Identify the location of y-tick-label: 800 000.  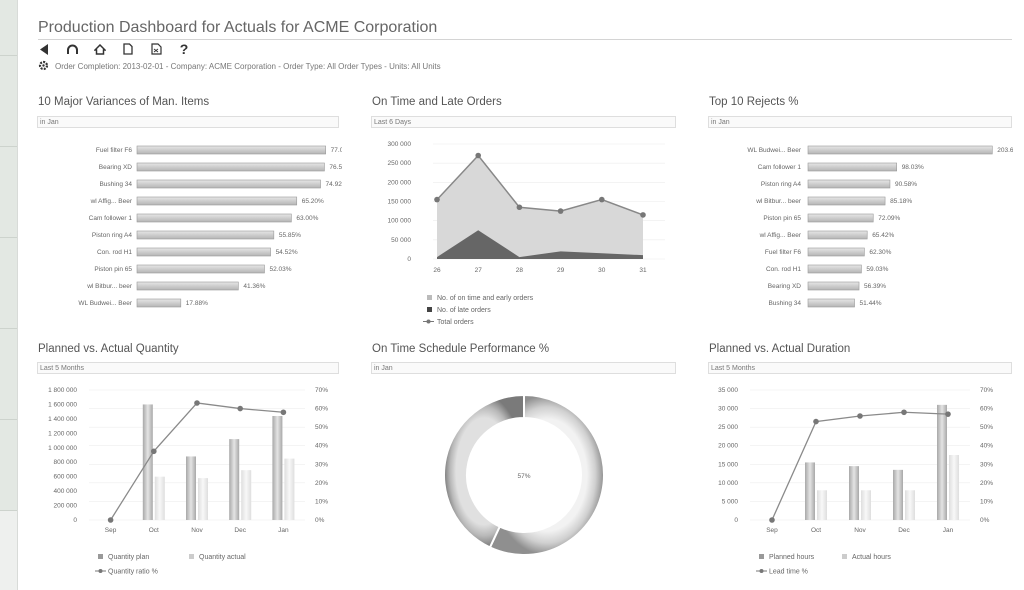
(66, 462).